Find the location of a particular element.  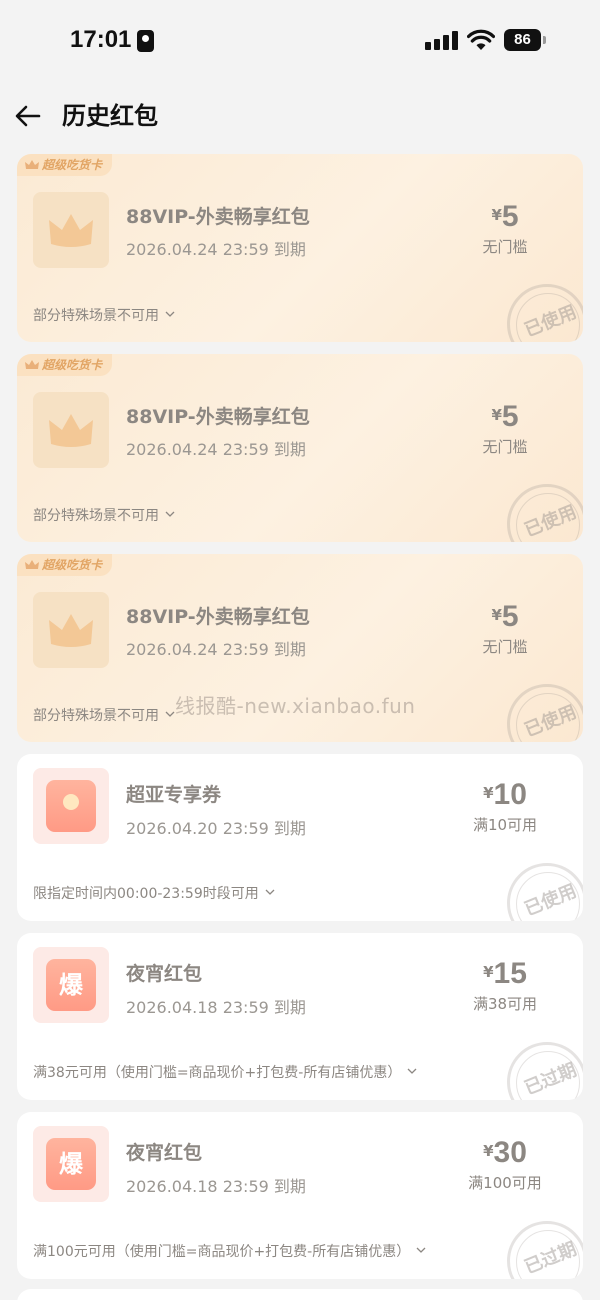

coupon-condition: 满38可用 is located at coordinates (505, 1004).